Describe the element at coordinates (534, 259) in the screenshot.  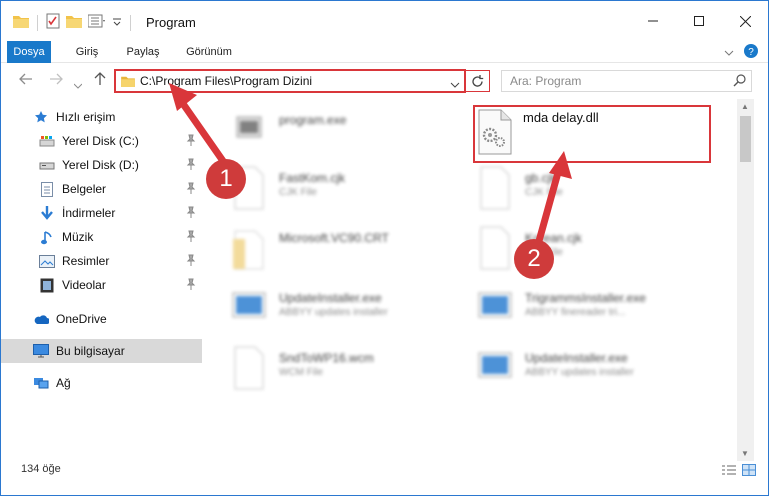
I see `annotation-badge-2: 2` at that location.